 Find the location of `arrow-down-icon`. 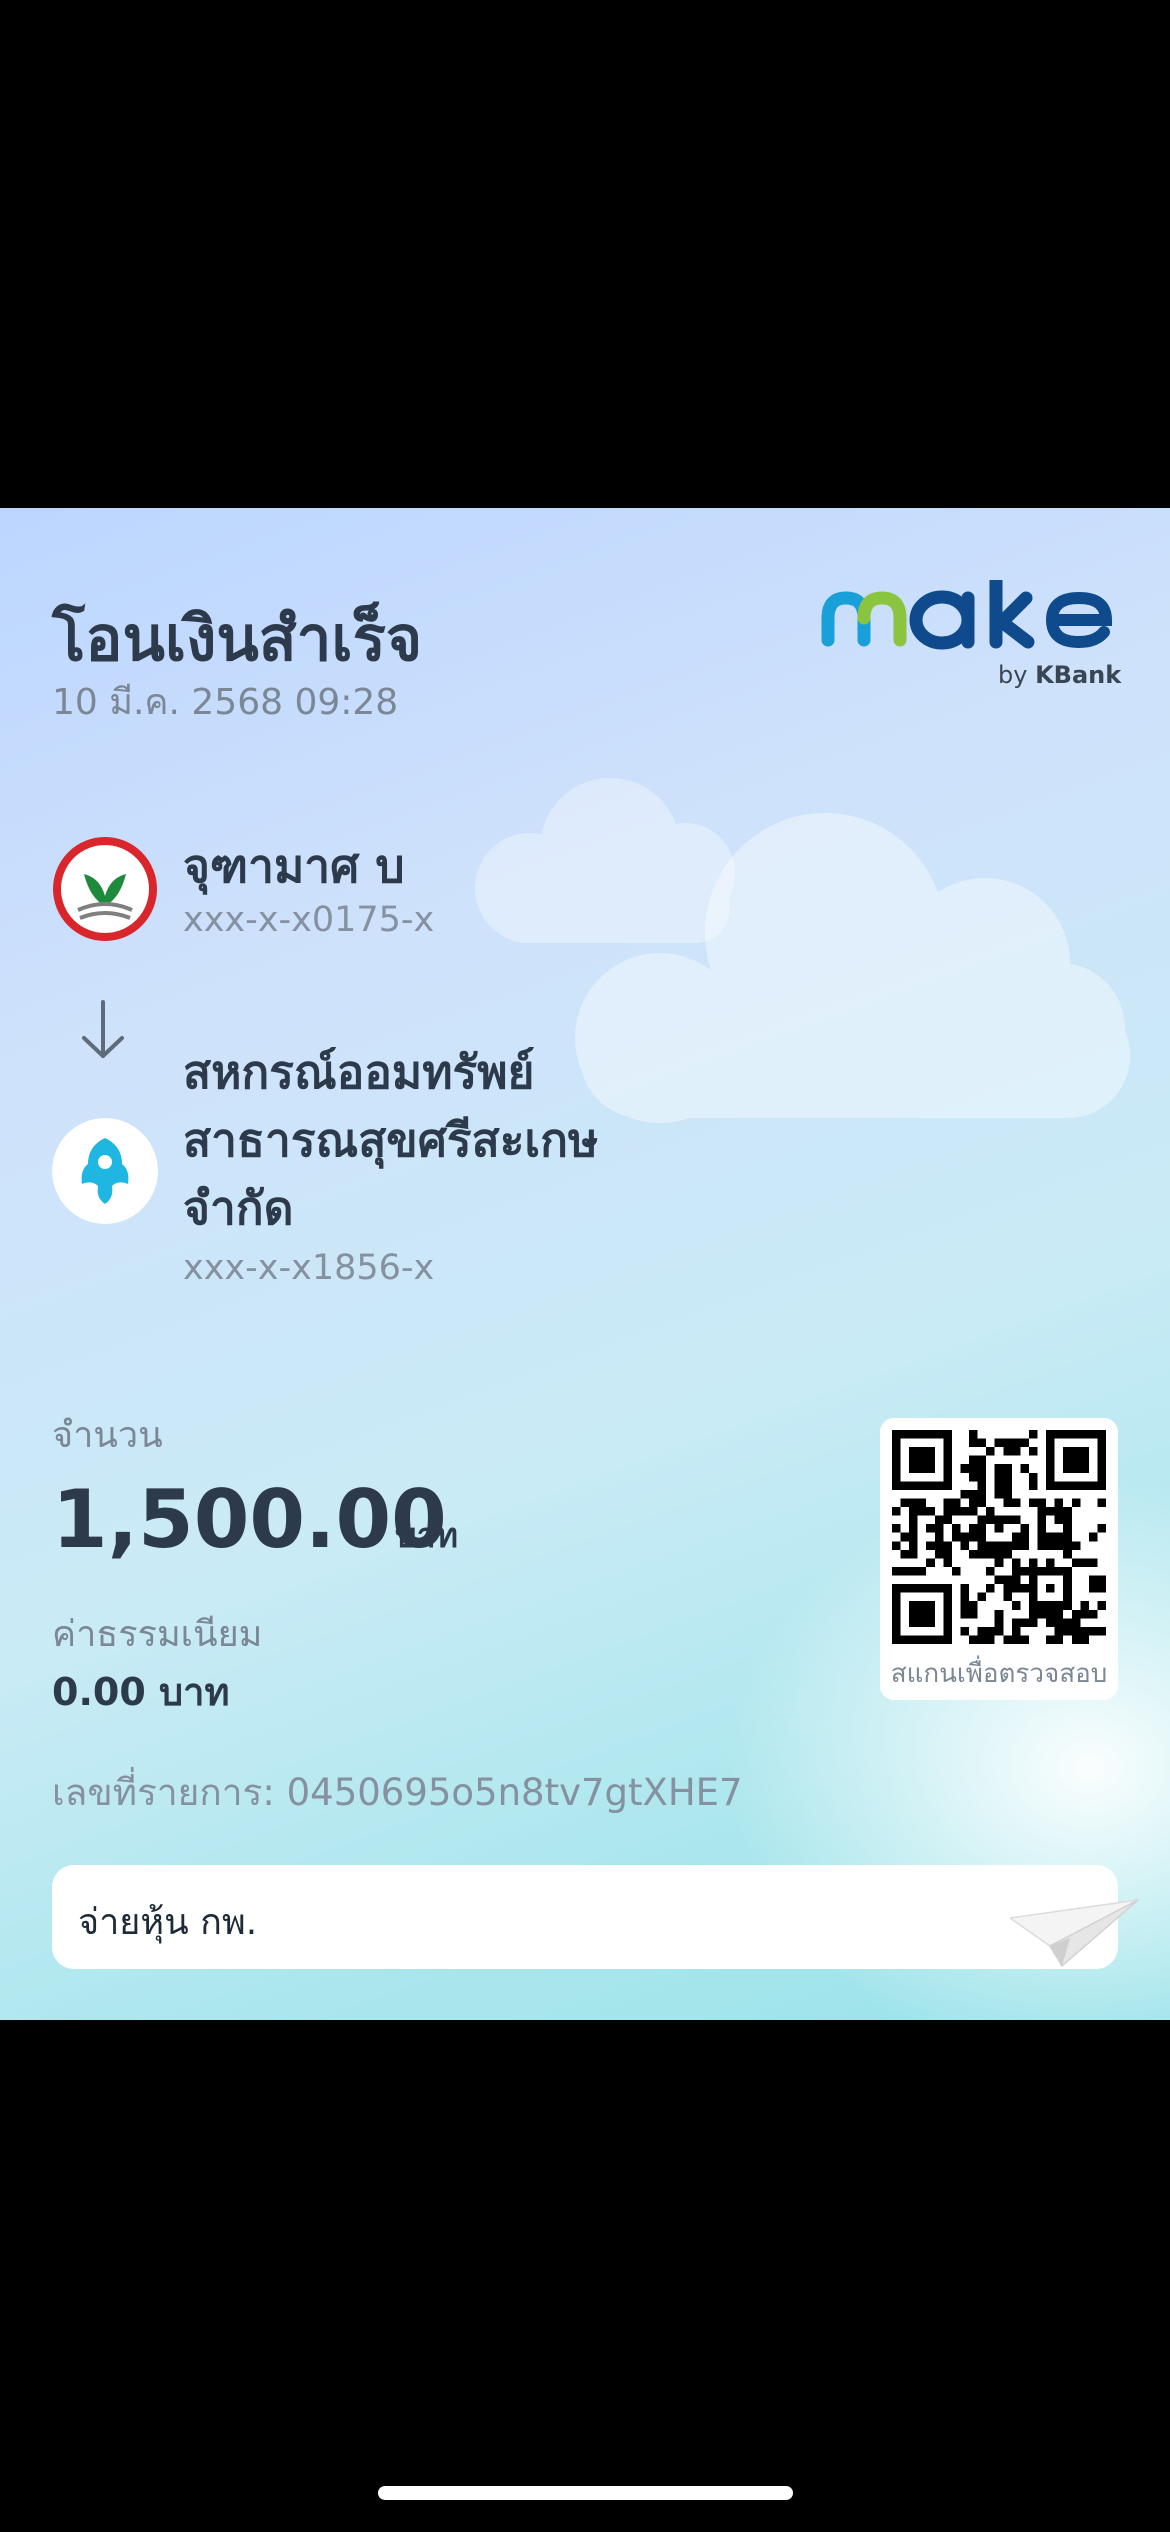

arrow-down-icon is located at coordinates (103, 1029).